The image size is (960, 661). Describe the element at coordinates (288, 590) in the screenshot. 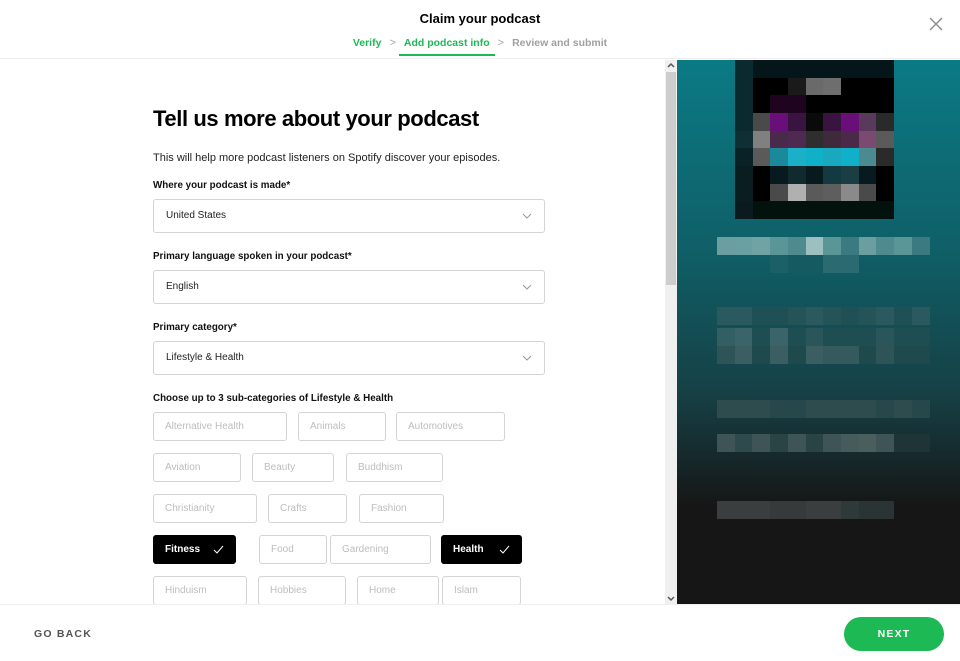

I see `subcategory-chip-label: Hobbies` at that location.